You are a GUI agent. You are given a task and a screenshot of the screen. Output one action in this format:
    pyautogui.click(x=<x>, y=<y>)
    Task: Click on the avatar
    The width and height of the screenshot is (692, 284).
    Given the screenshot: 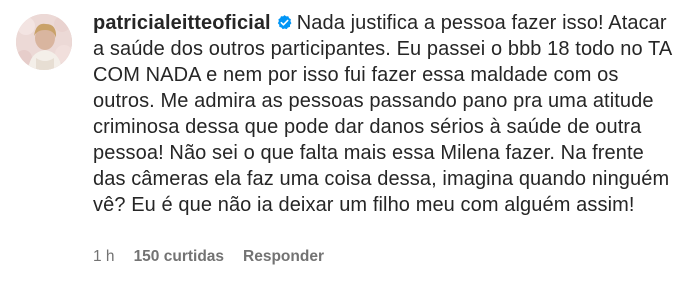 What is the action you would take?
    pyautogui.click(x=44, y=42)
    